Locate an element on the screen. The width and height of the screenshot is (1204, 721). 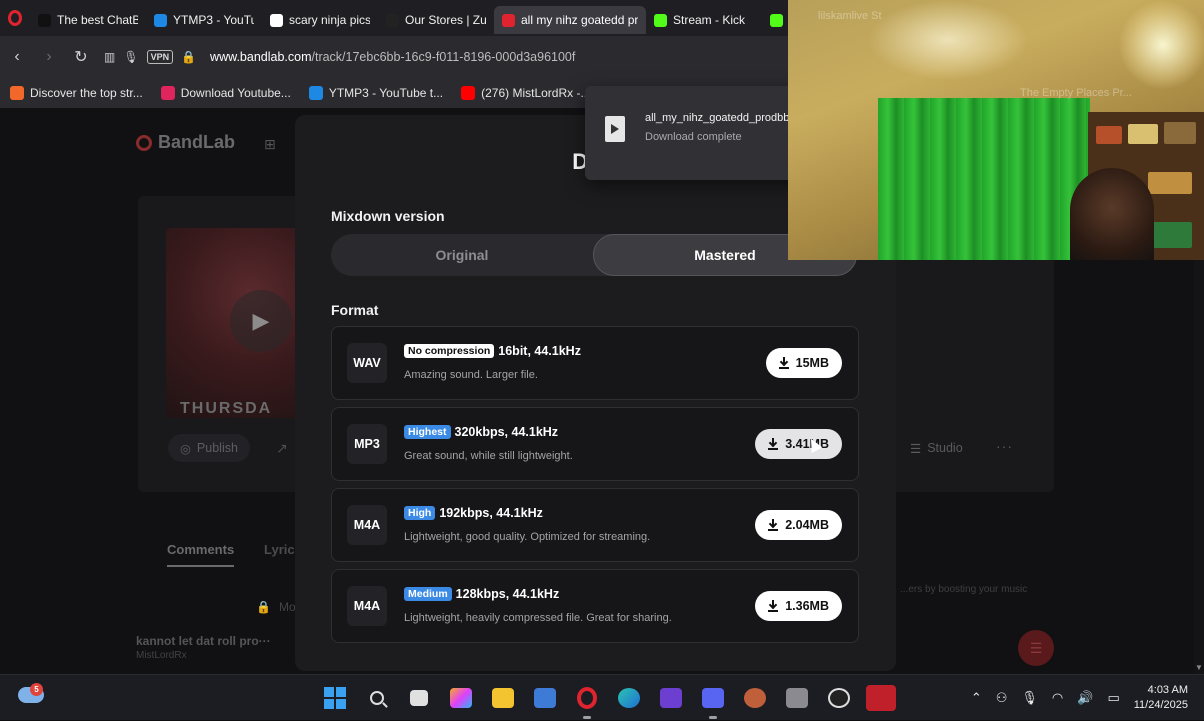
chatbot-icon is located at coordinates (44, 20).